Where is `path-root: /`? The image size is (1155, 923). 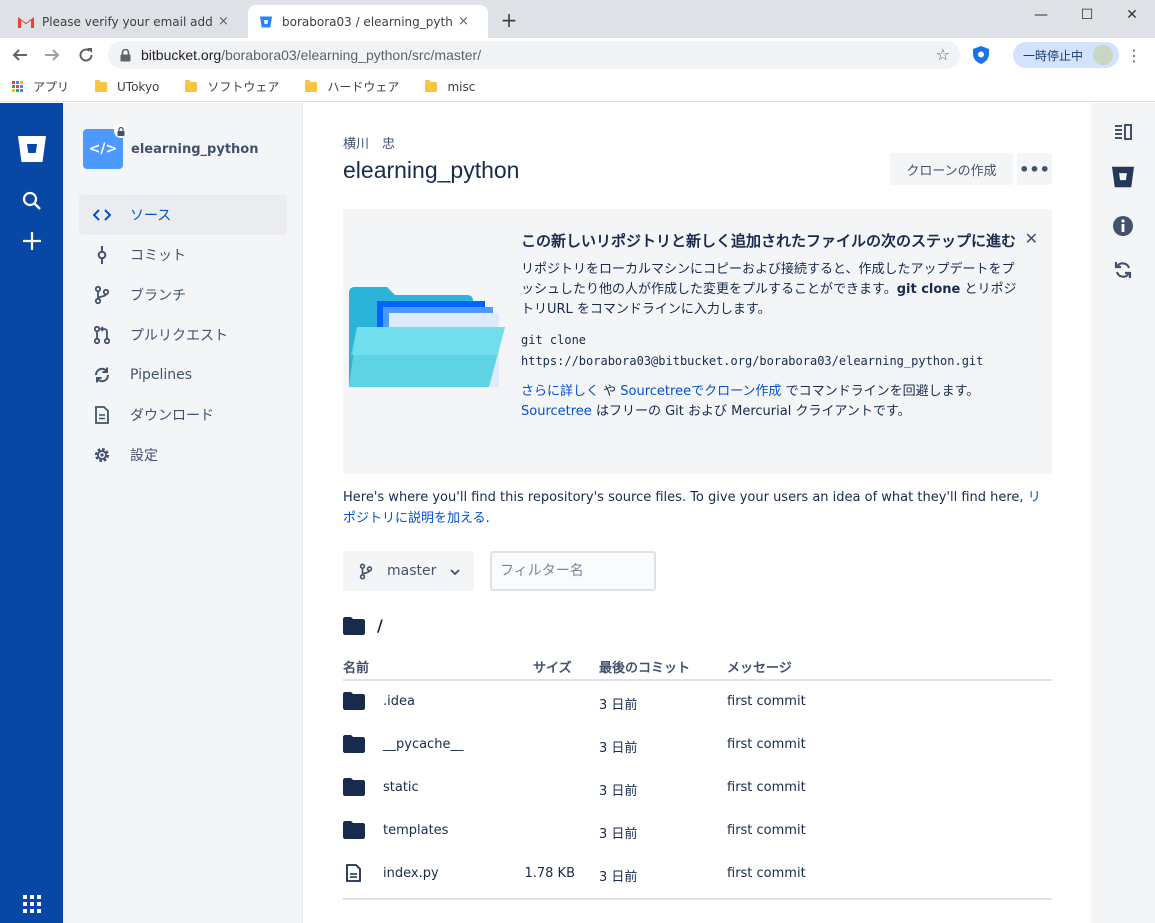 path-root: / is located at coordinates (380, 625).